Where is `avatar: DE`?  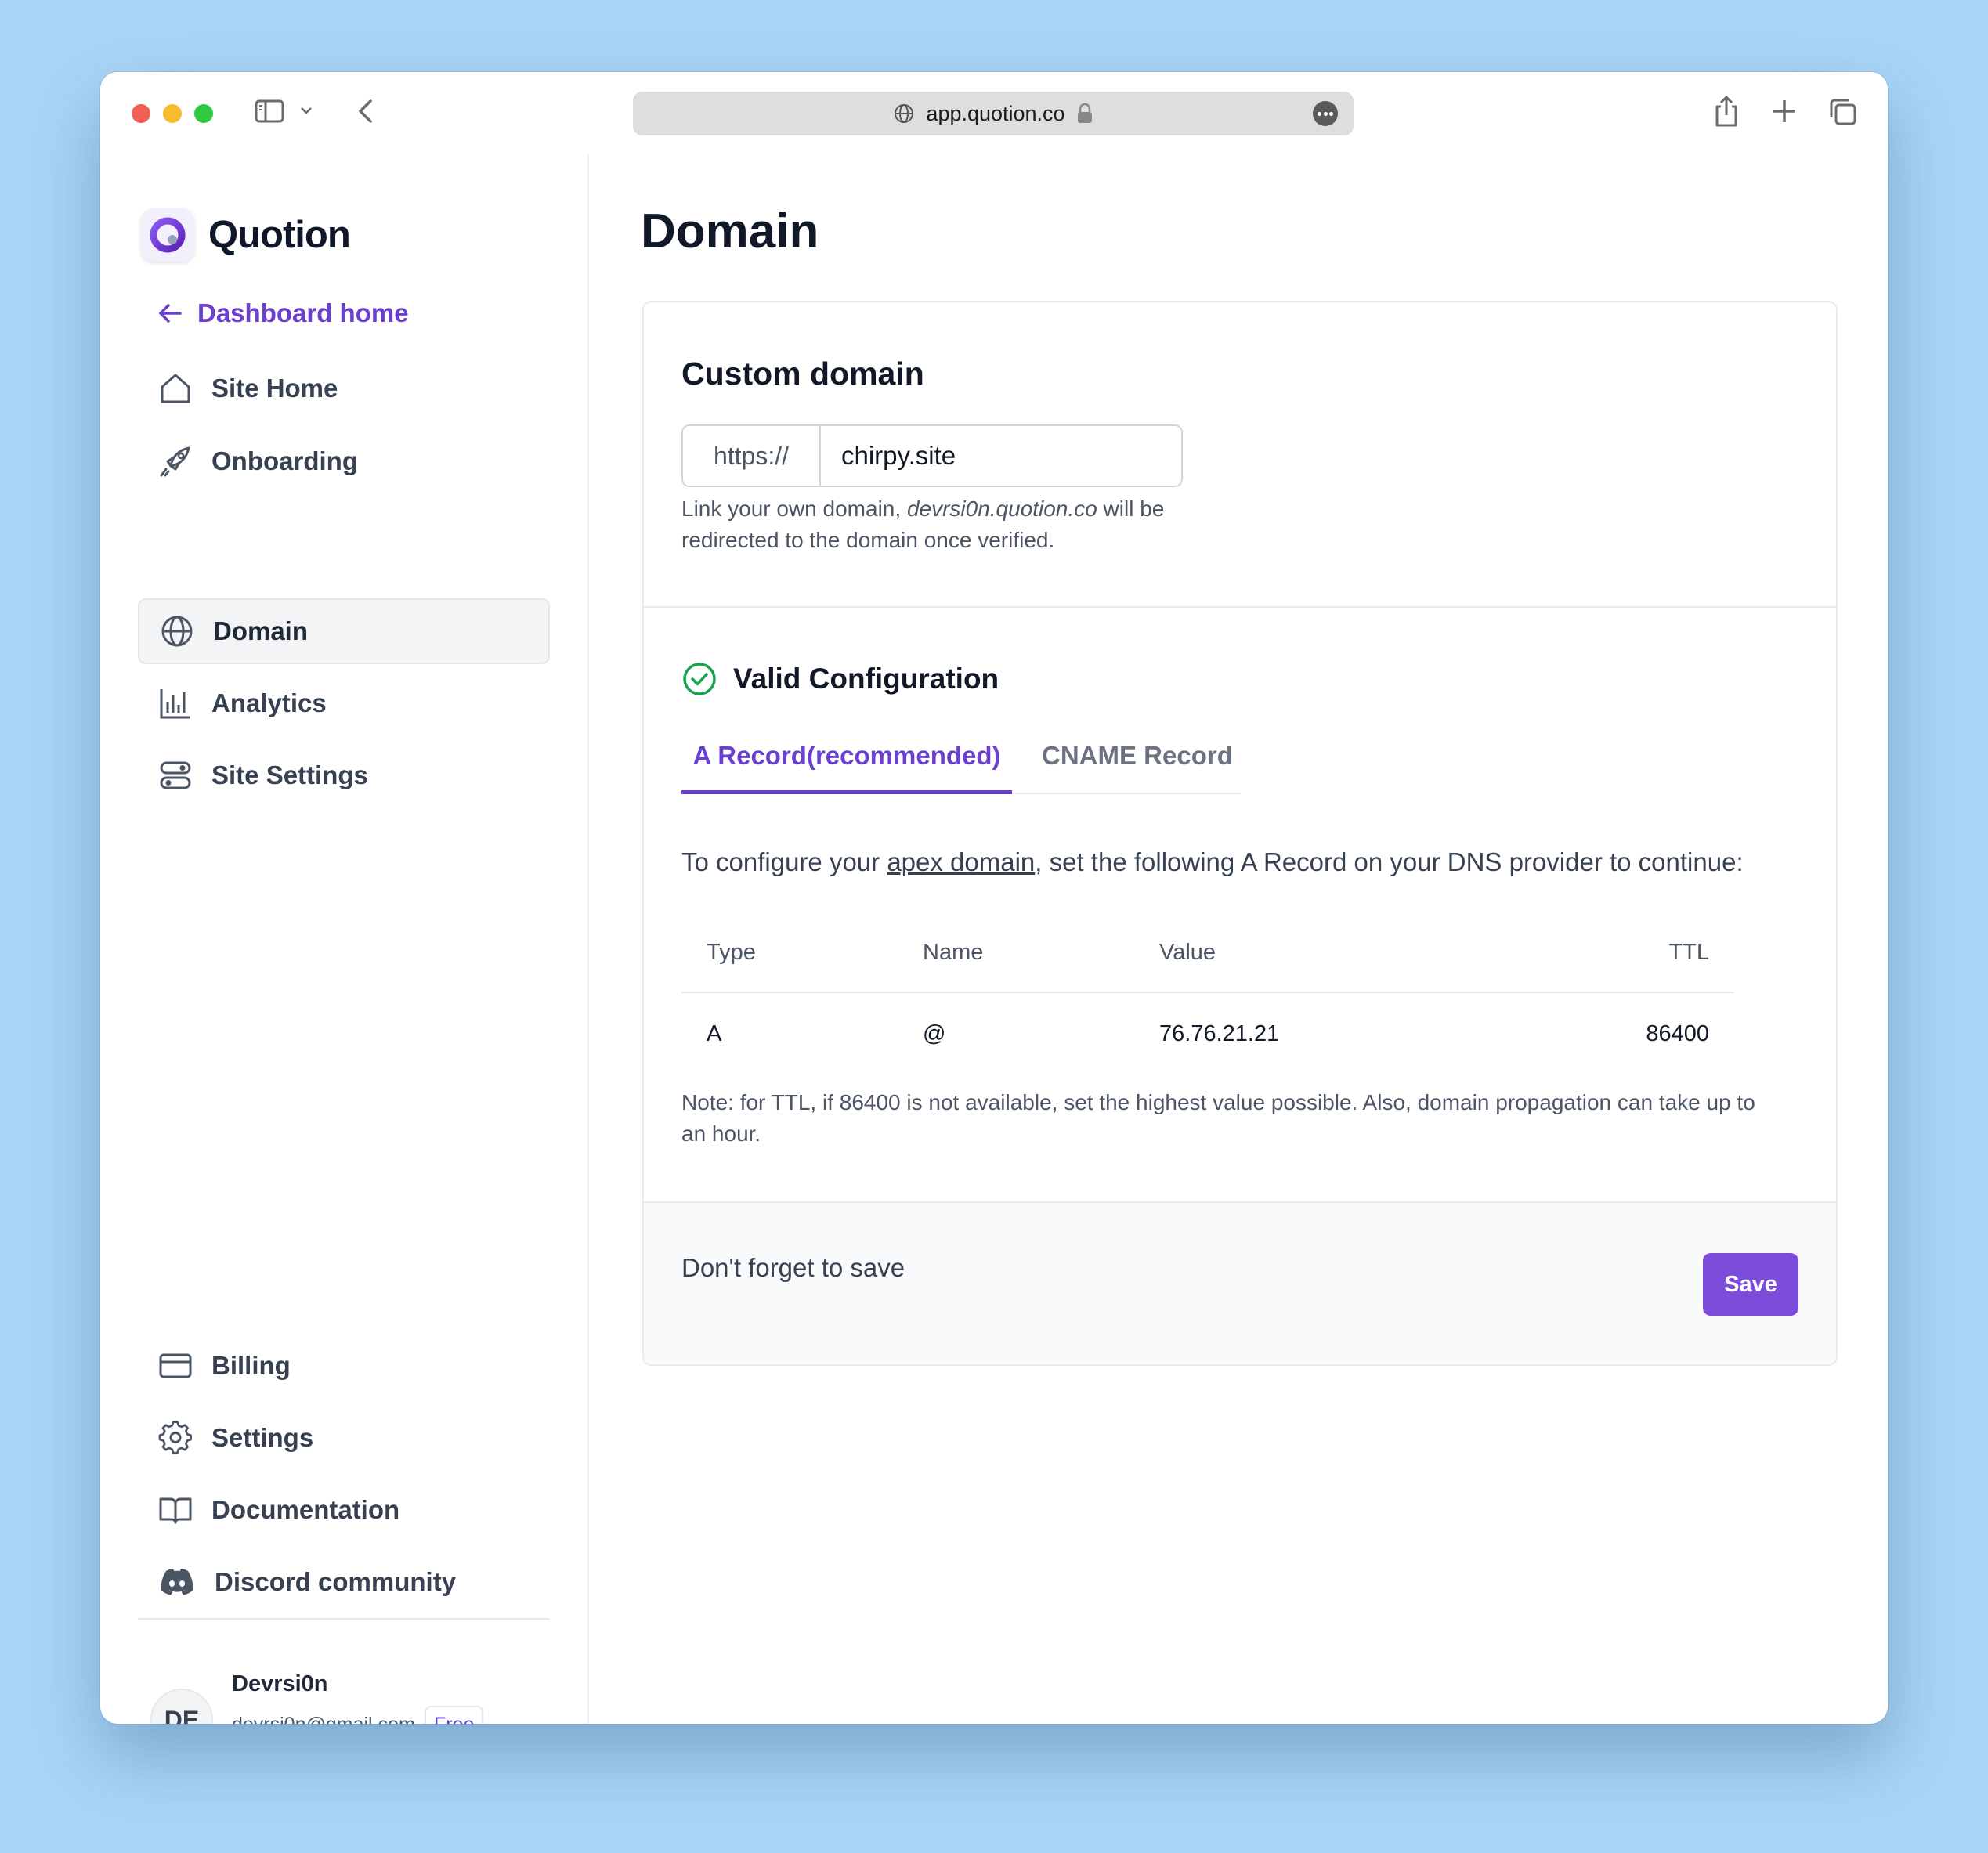
avatar: DE is located at coordinates (181, 1706).